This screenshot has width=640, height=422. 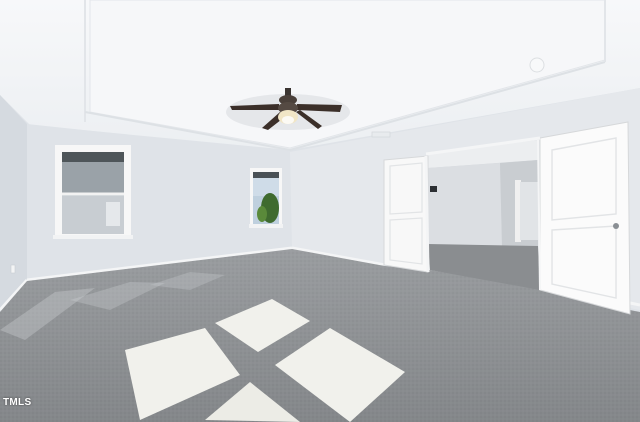 I want to click on window-left, so click(x=93, y=192).